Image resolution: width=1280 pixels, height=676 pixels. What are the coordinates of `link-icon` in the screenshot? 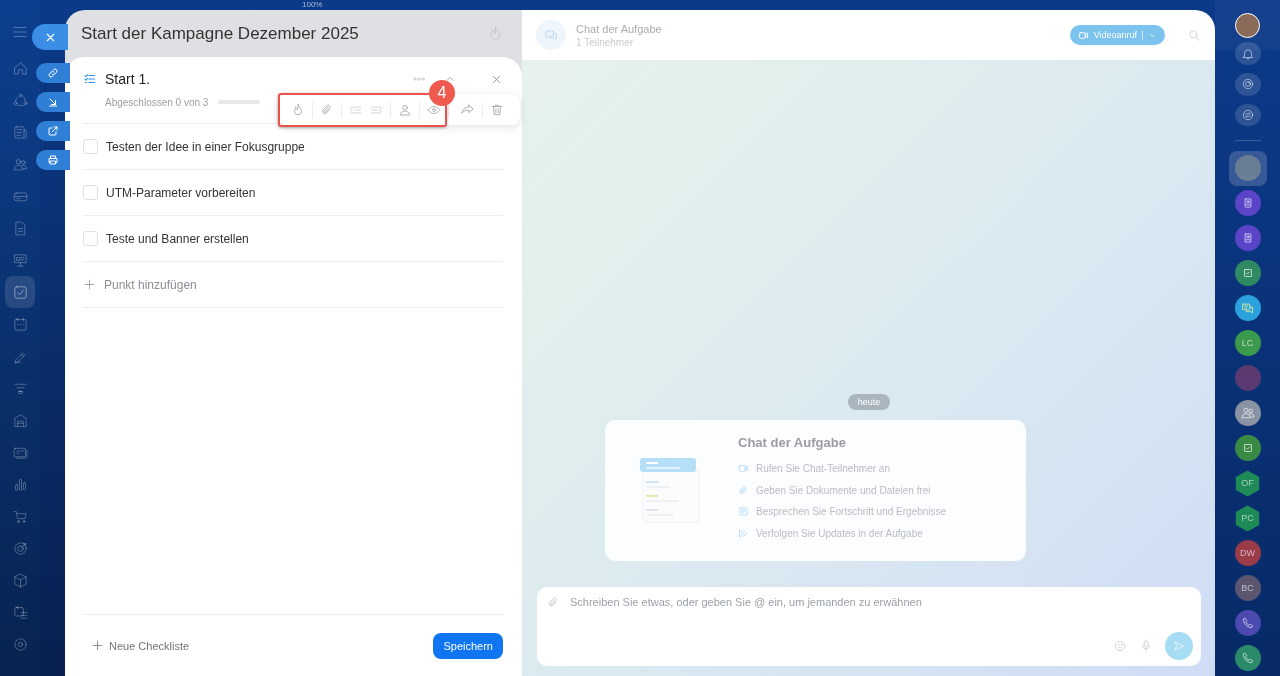 It's located at (53, 73).